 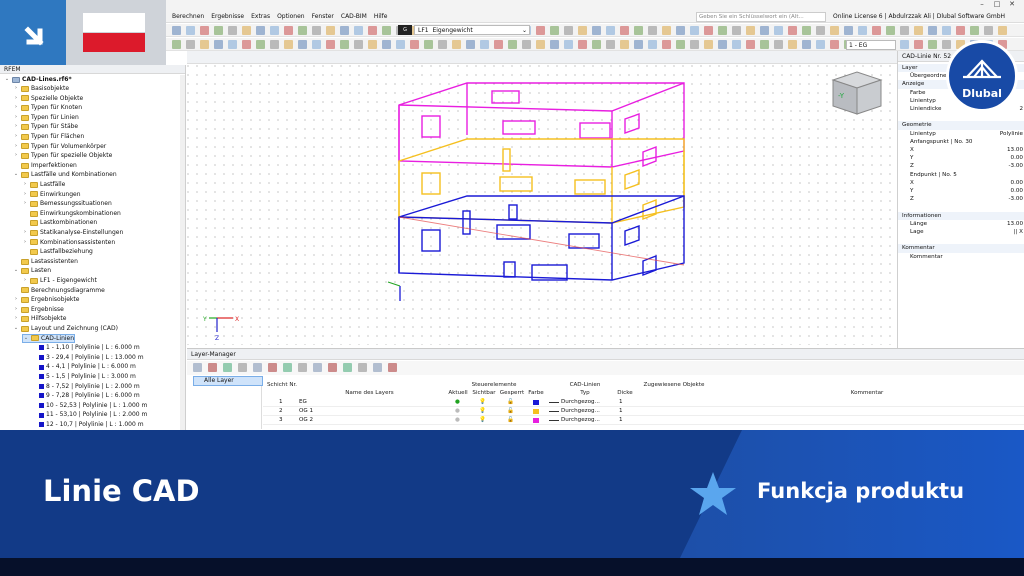 What do you see at coordinates (85, 387) in the screenshot?
I see `tree-item: 8 - 7,52 | Polylinie | L : 2.000 m` at bounding box center [85, 387].